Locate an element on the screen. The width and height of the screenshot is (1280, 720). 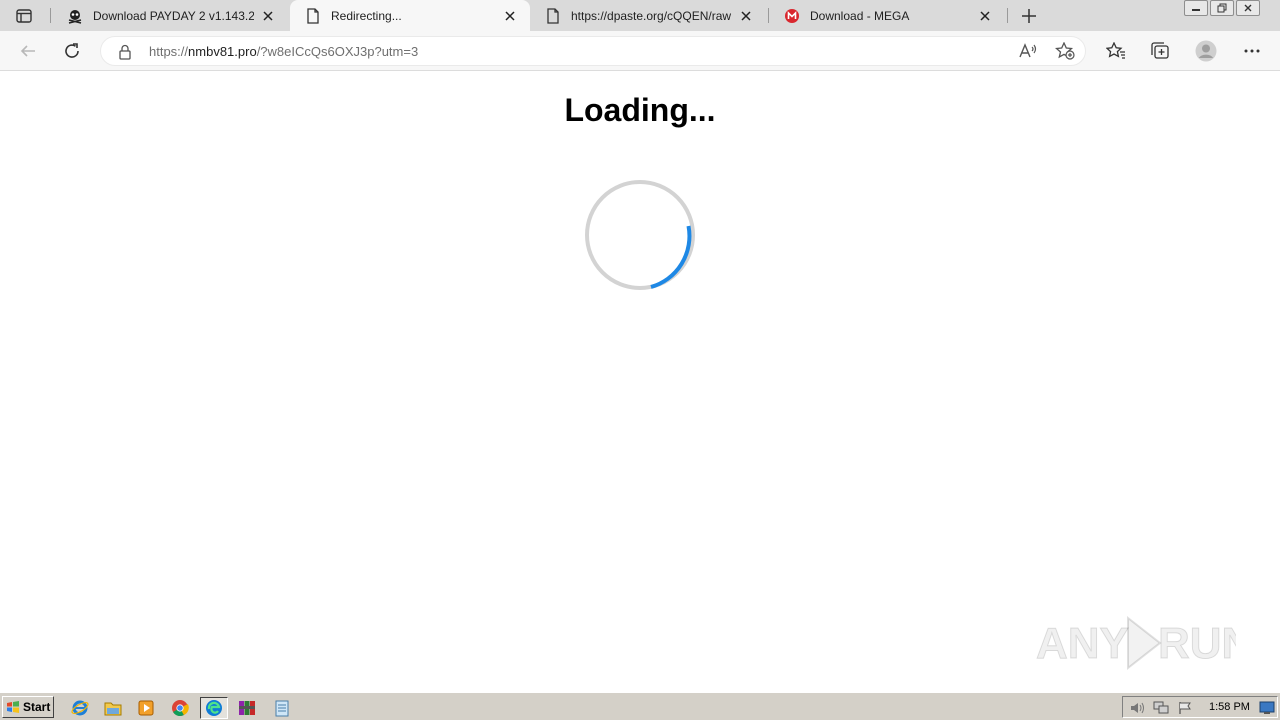
favorites-icon is located at coordinates (1115, 50).